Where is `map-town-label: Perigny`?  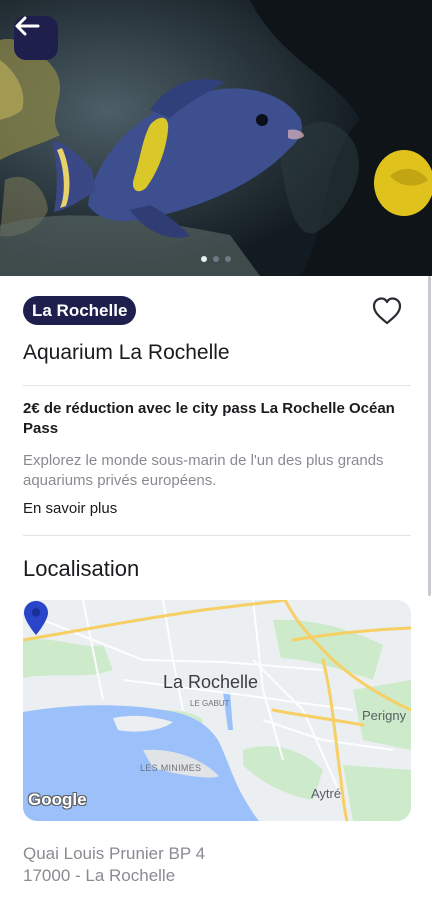 map-town-label: Perigny is located at coordinates (384, 715).